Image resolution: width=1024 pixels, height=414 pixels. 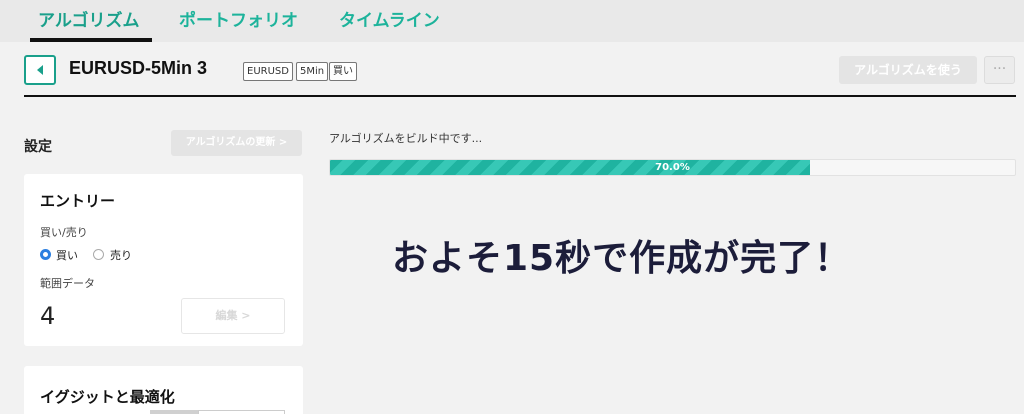 I want to click on progress-bar: 70.0%, so click(x=672, y=167).